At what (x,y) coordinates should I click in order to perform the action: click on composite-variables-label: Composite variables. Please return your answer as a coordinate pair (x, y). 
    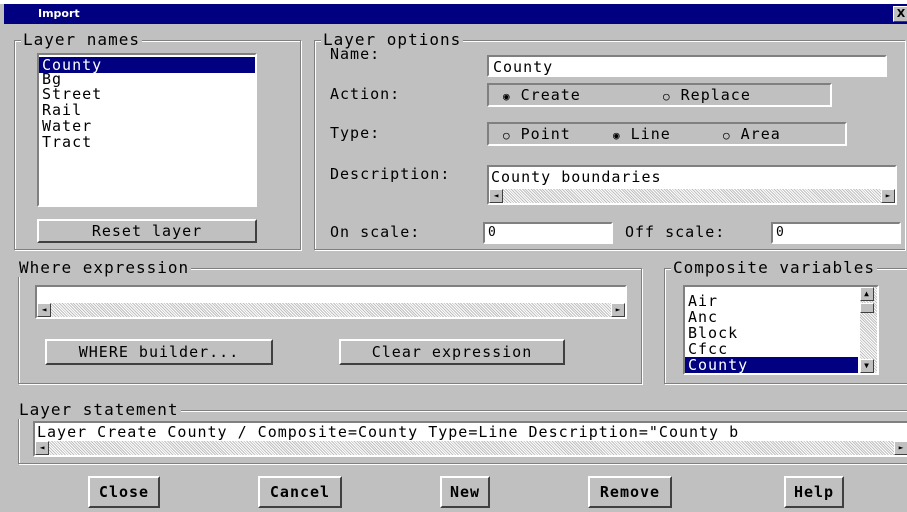
    Looking at the image, I should click on (774, 267).